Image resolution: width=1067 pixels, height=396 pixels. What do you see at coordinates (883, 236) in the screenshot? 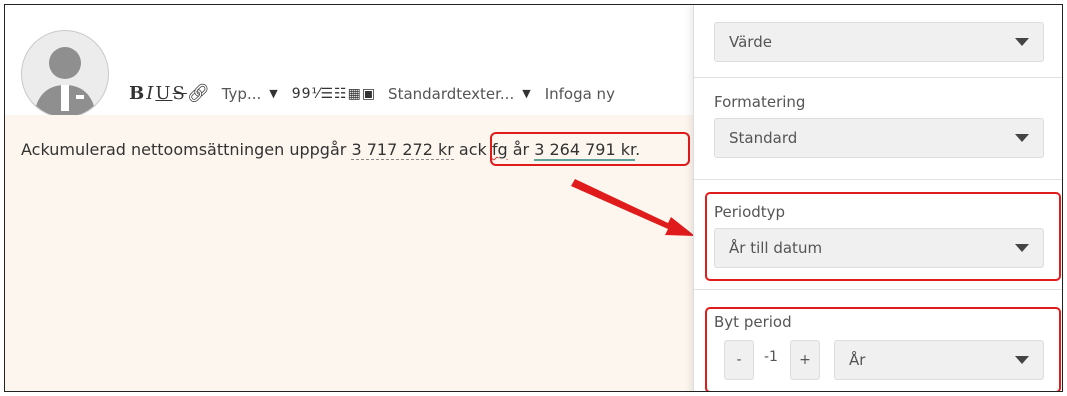
I see `highlight-box-periodtyp` at bounding box center [883, 236].